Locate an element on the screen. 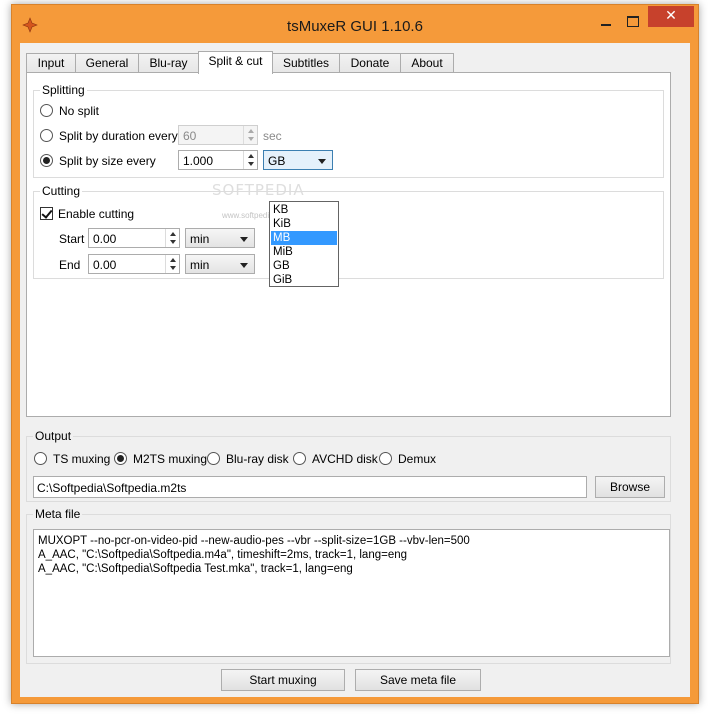  maximize-button is located at coordinates (633, 21).